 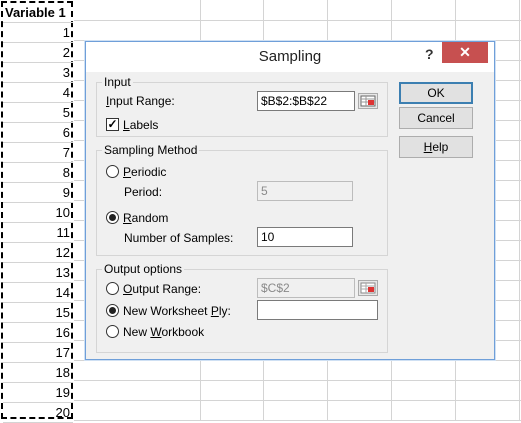 What do you see at coordinates (38, 253) in the screenshot?
I see `row-number-cell: 12` at bounding box center [38, 253].